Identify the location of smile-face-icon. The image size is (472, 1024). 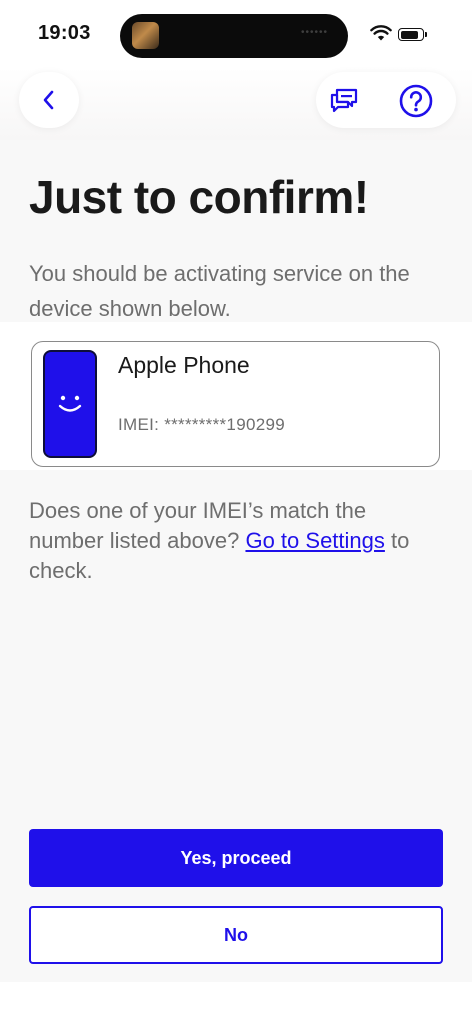
(70, 403).